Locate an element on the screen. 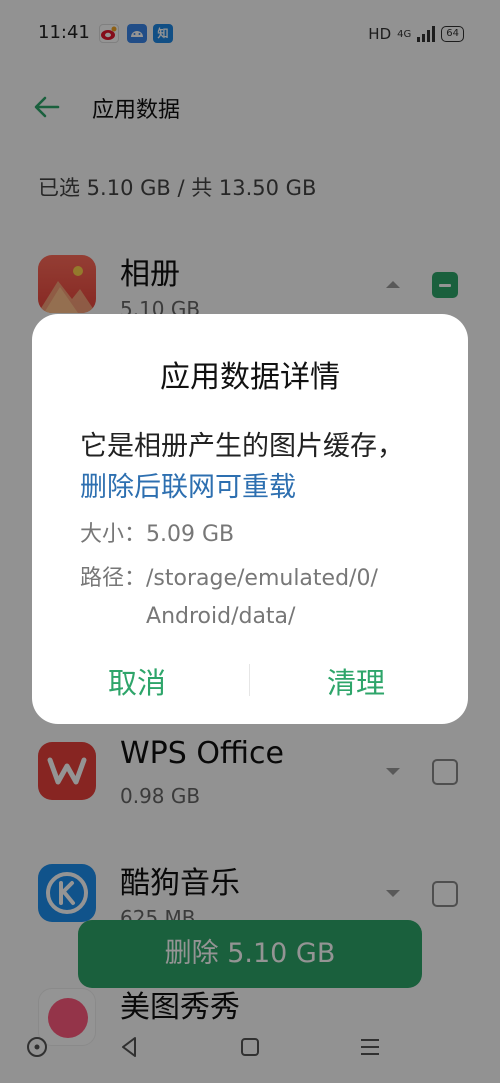 This screenshot has height=1083, width=500. size-info: 大小：5.09 GB is located at coordinates (157, 535).